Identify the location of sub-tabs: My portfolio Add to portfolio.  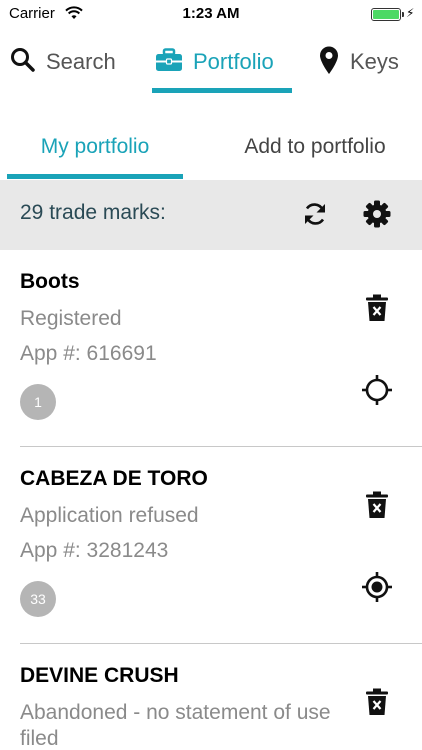
(211, 149).